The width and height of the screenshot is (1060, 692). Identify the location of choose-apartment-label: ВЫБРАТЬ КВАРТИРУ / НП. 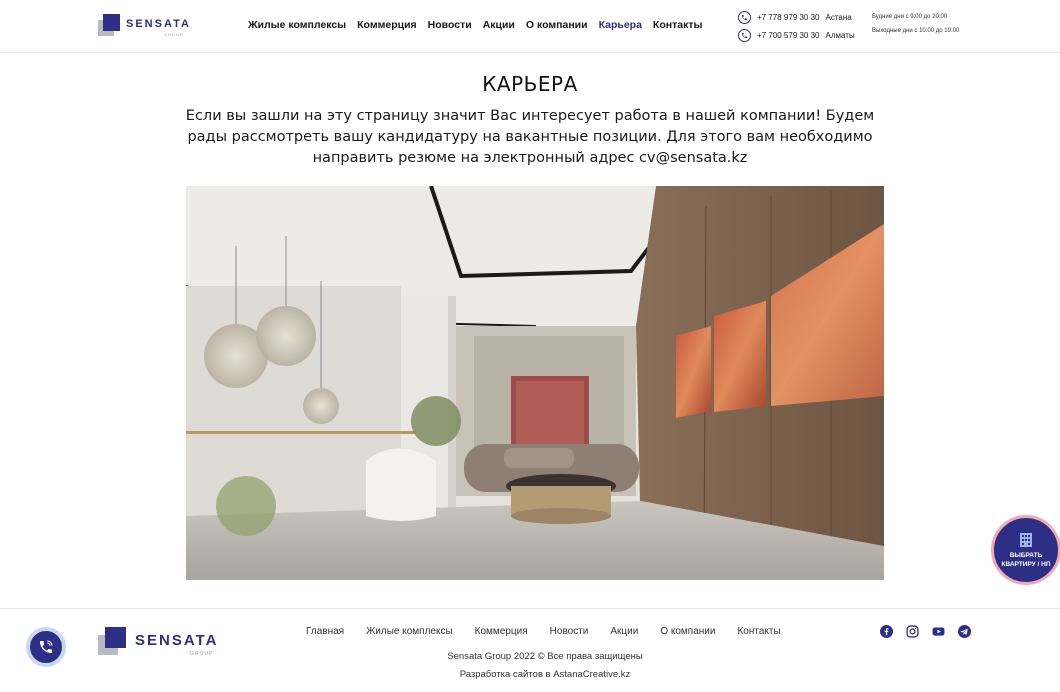
(1025, 560).